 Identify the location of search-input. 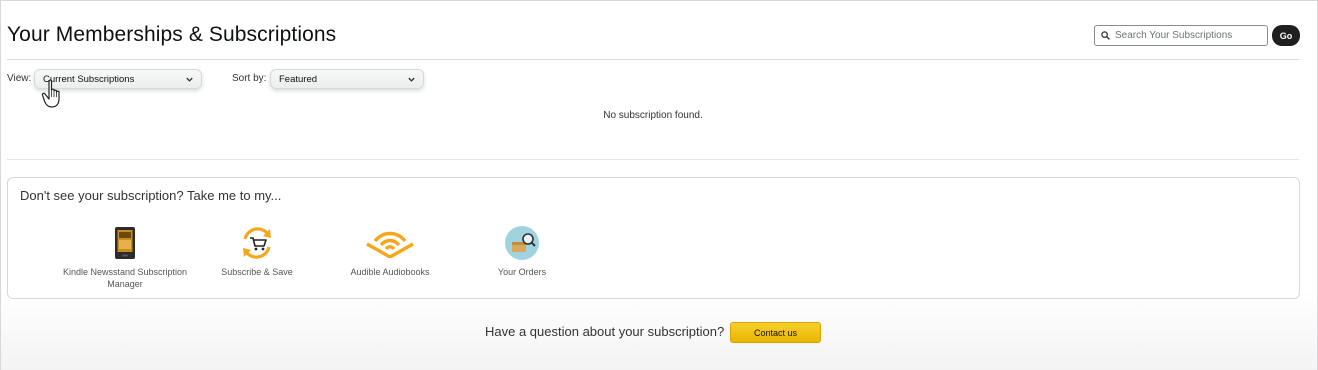
(1187, 35).